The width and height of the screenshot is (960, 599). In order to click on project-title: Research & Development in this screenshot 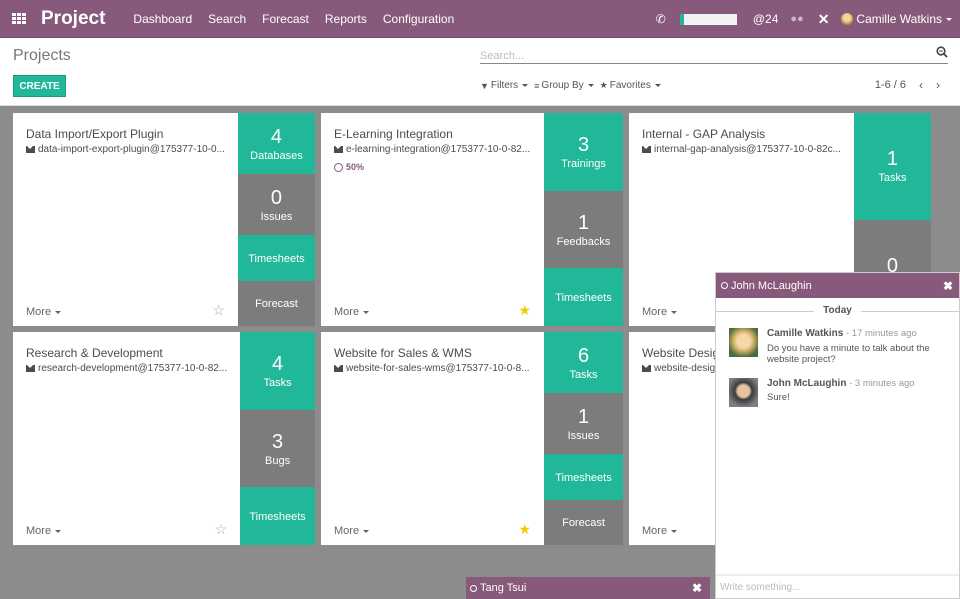, I will do `click(126, 353)`.